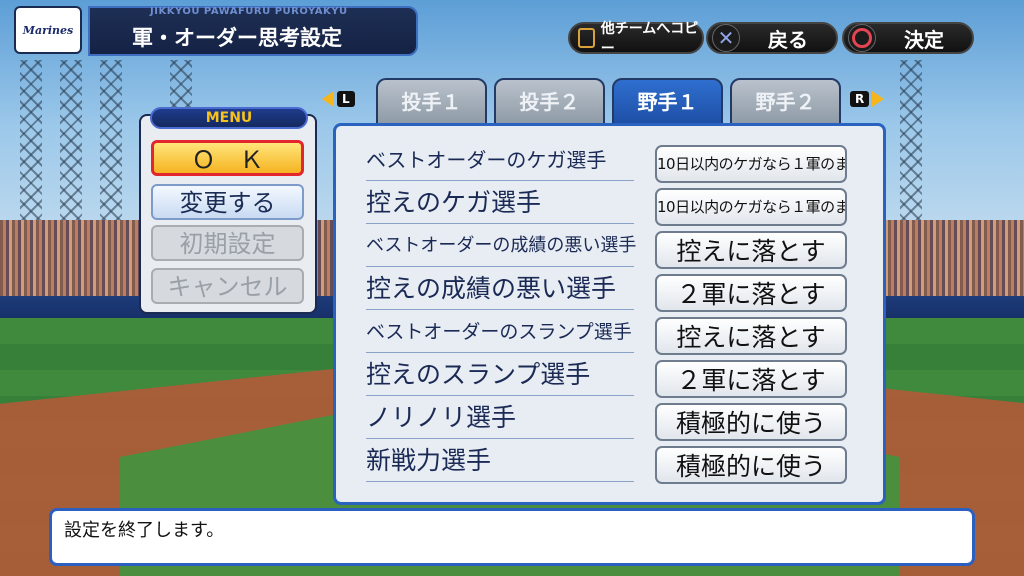 Image resolution: width=1024 pixels, height=576 pixels. I want to click on tab-fielder-2: 野手２, so click(785, 102).